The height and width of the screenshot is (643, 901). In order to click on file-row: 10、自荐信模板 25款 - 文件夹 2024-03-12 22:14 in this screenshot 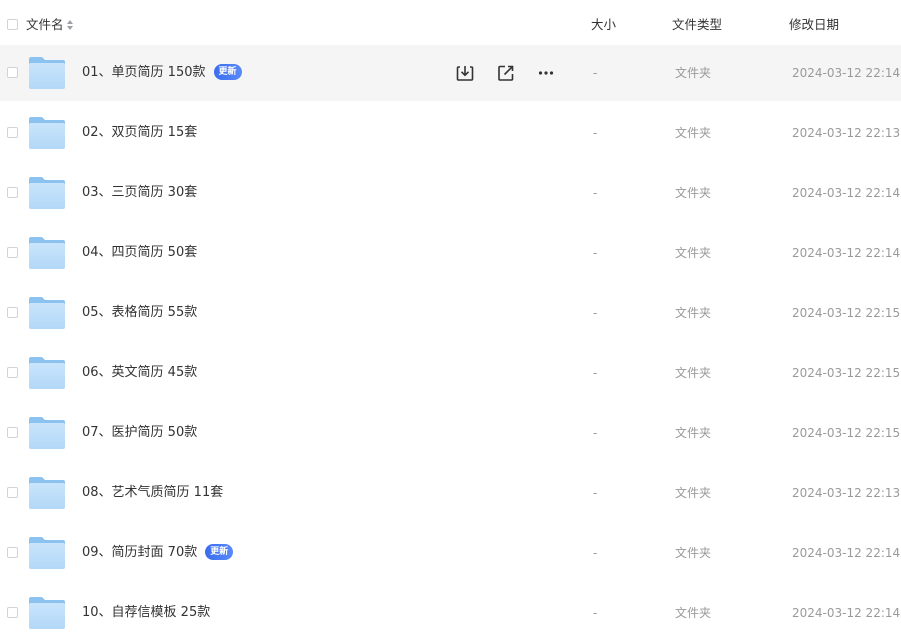, I will do `click(450, 613)`.